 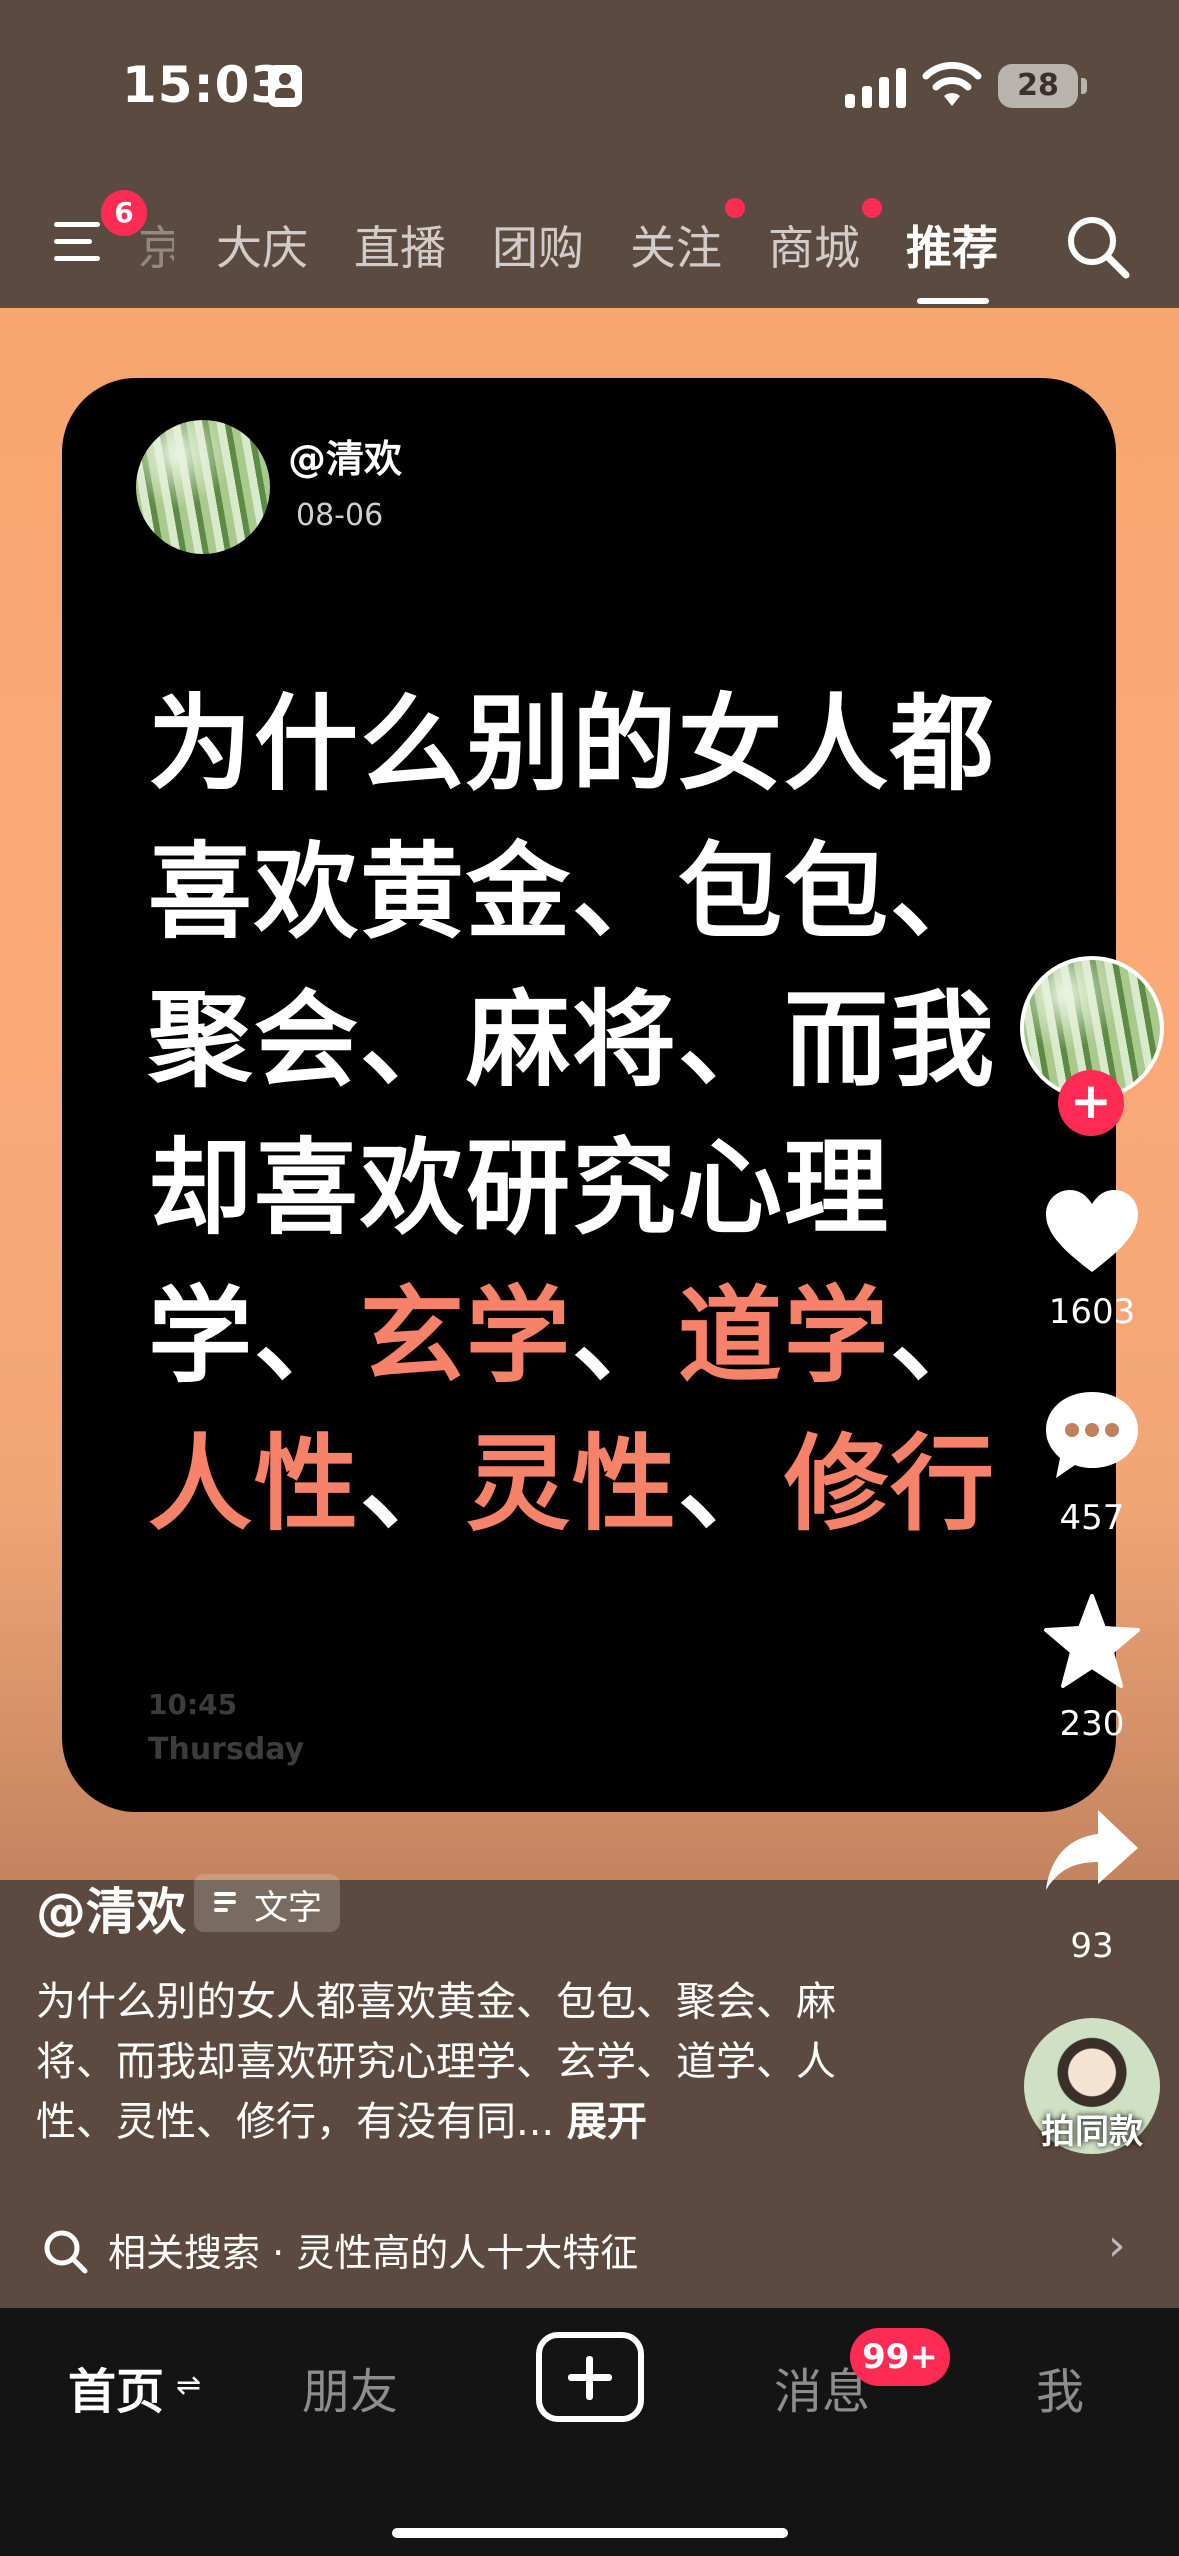 I want to click on text-segment: 却喜欢研究心理, so click(x=519, y=1188).